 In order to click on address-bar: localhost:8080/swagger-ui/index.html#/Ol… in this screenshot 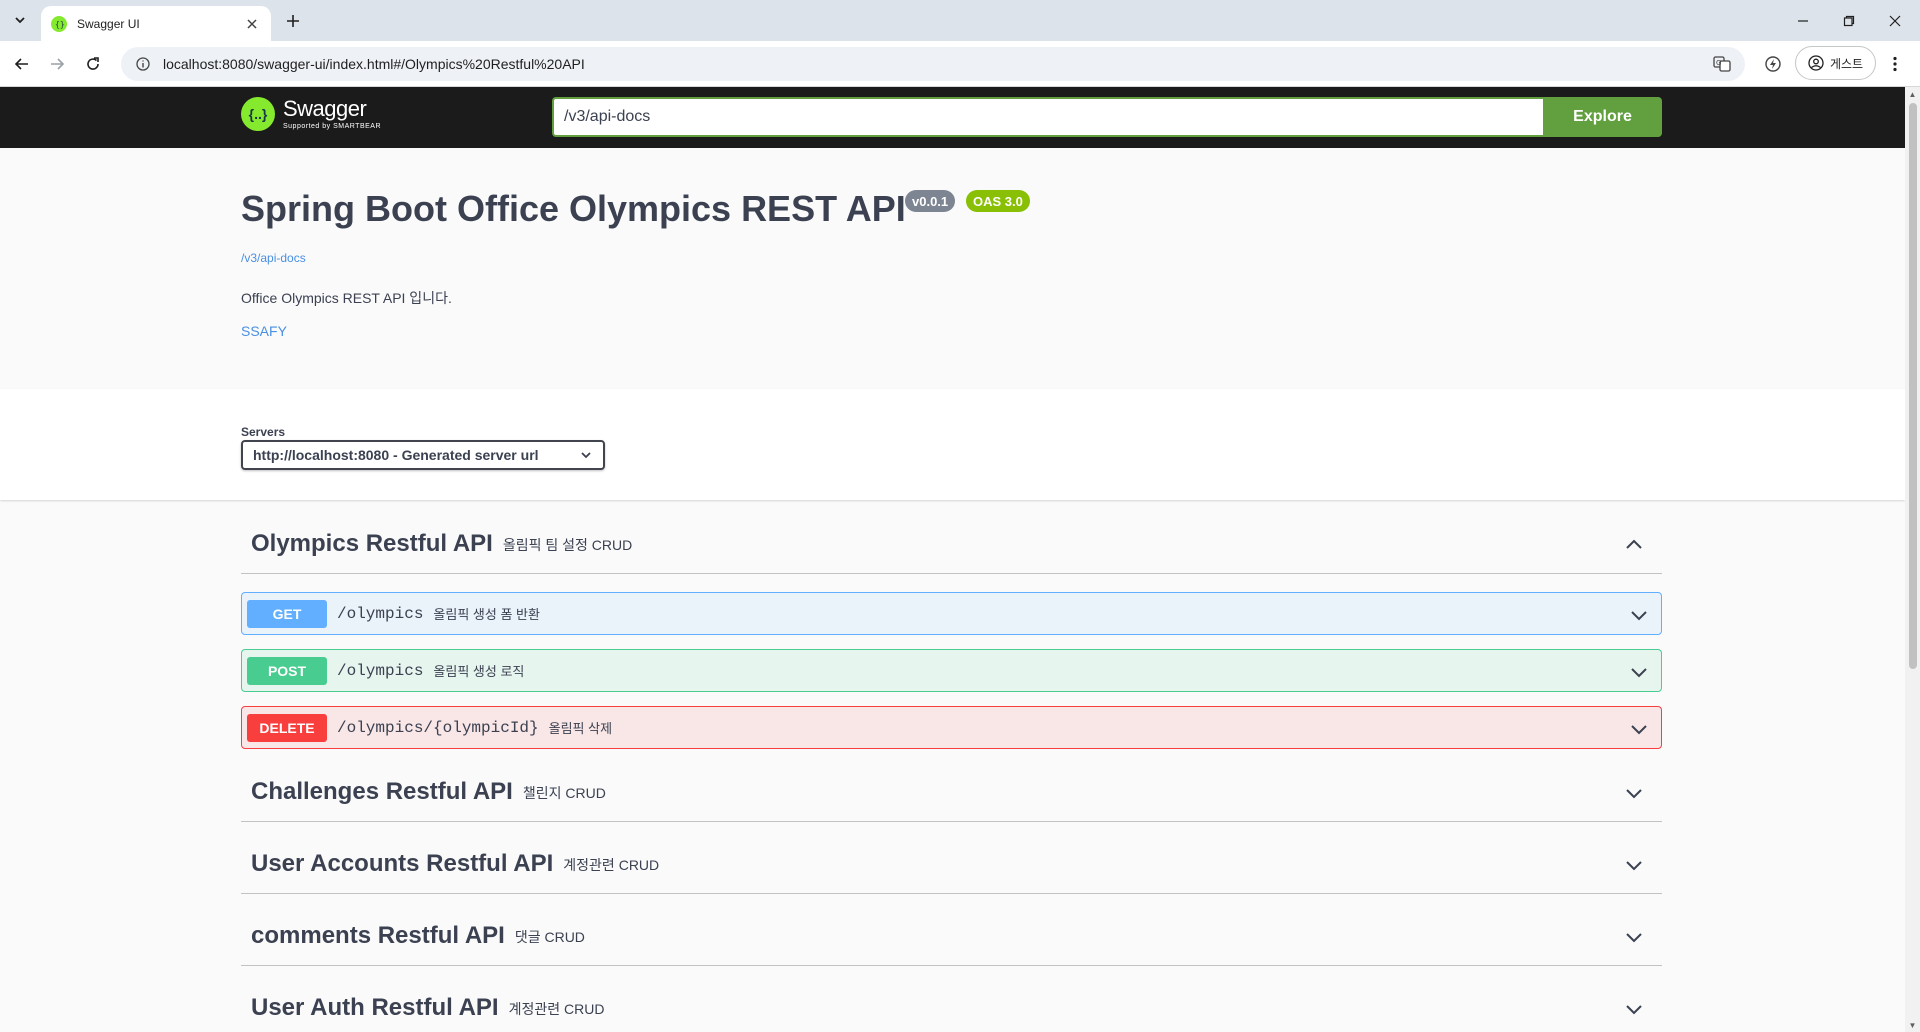, I will do `click(933, 64)`.